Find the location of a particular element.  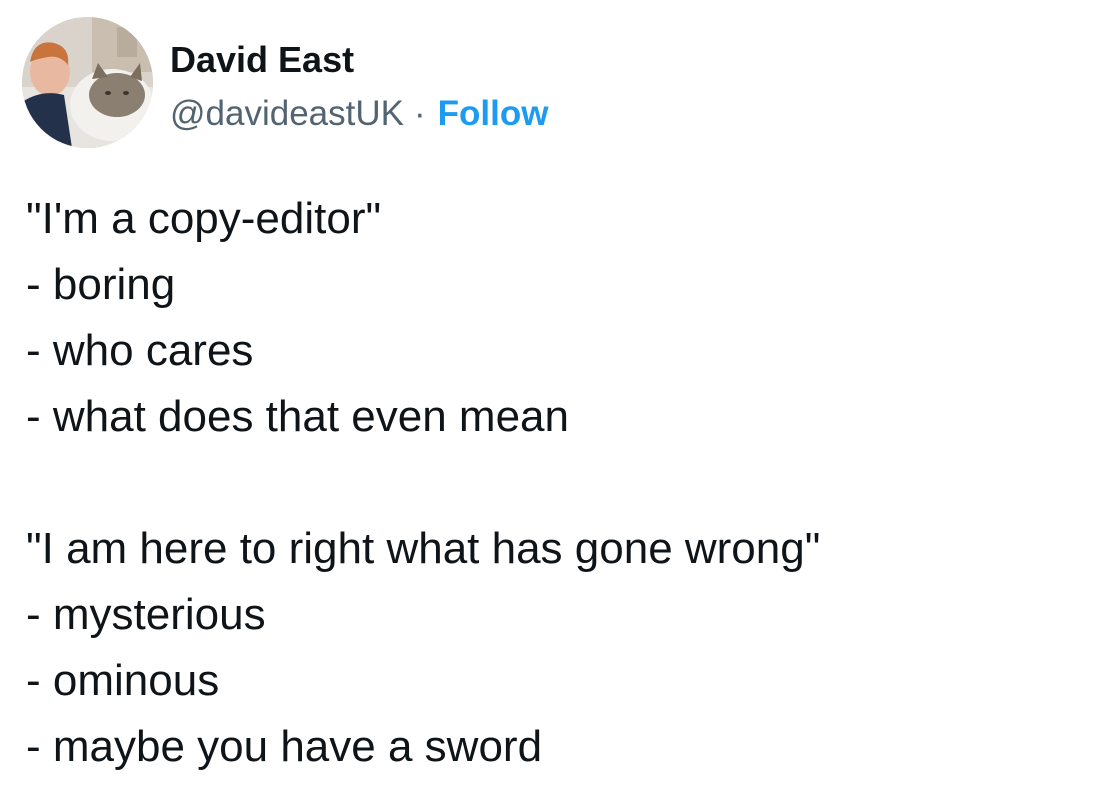

follow-button: Follow is located at coordinates (493, 113).